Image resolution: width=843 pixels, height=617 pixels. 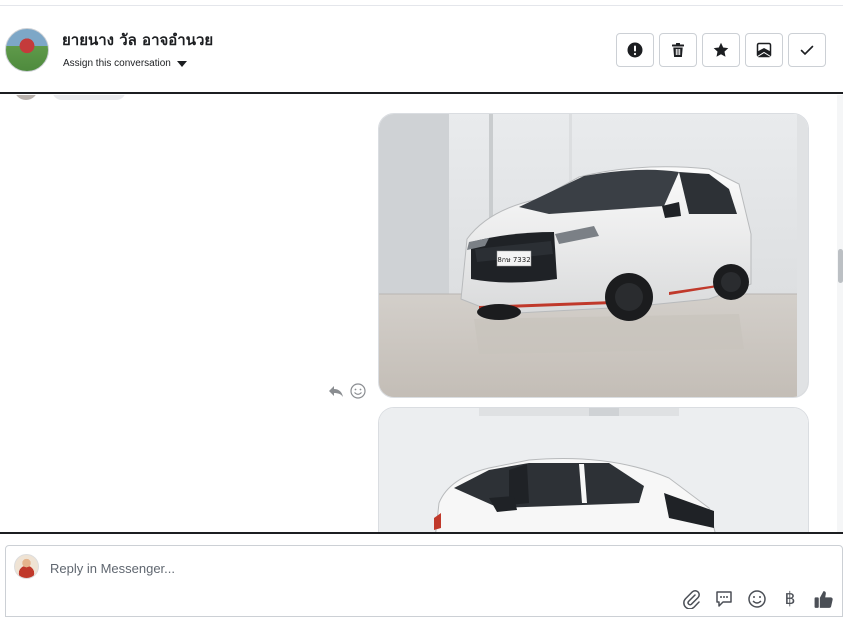 What do you see at coordinates (691, 599) in the screenshot?
I see `paperclip-icon` at bounding box center [691, 599].